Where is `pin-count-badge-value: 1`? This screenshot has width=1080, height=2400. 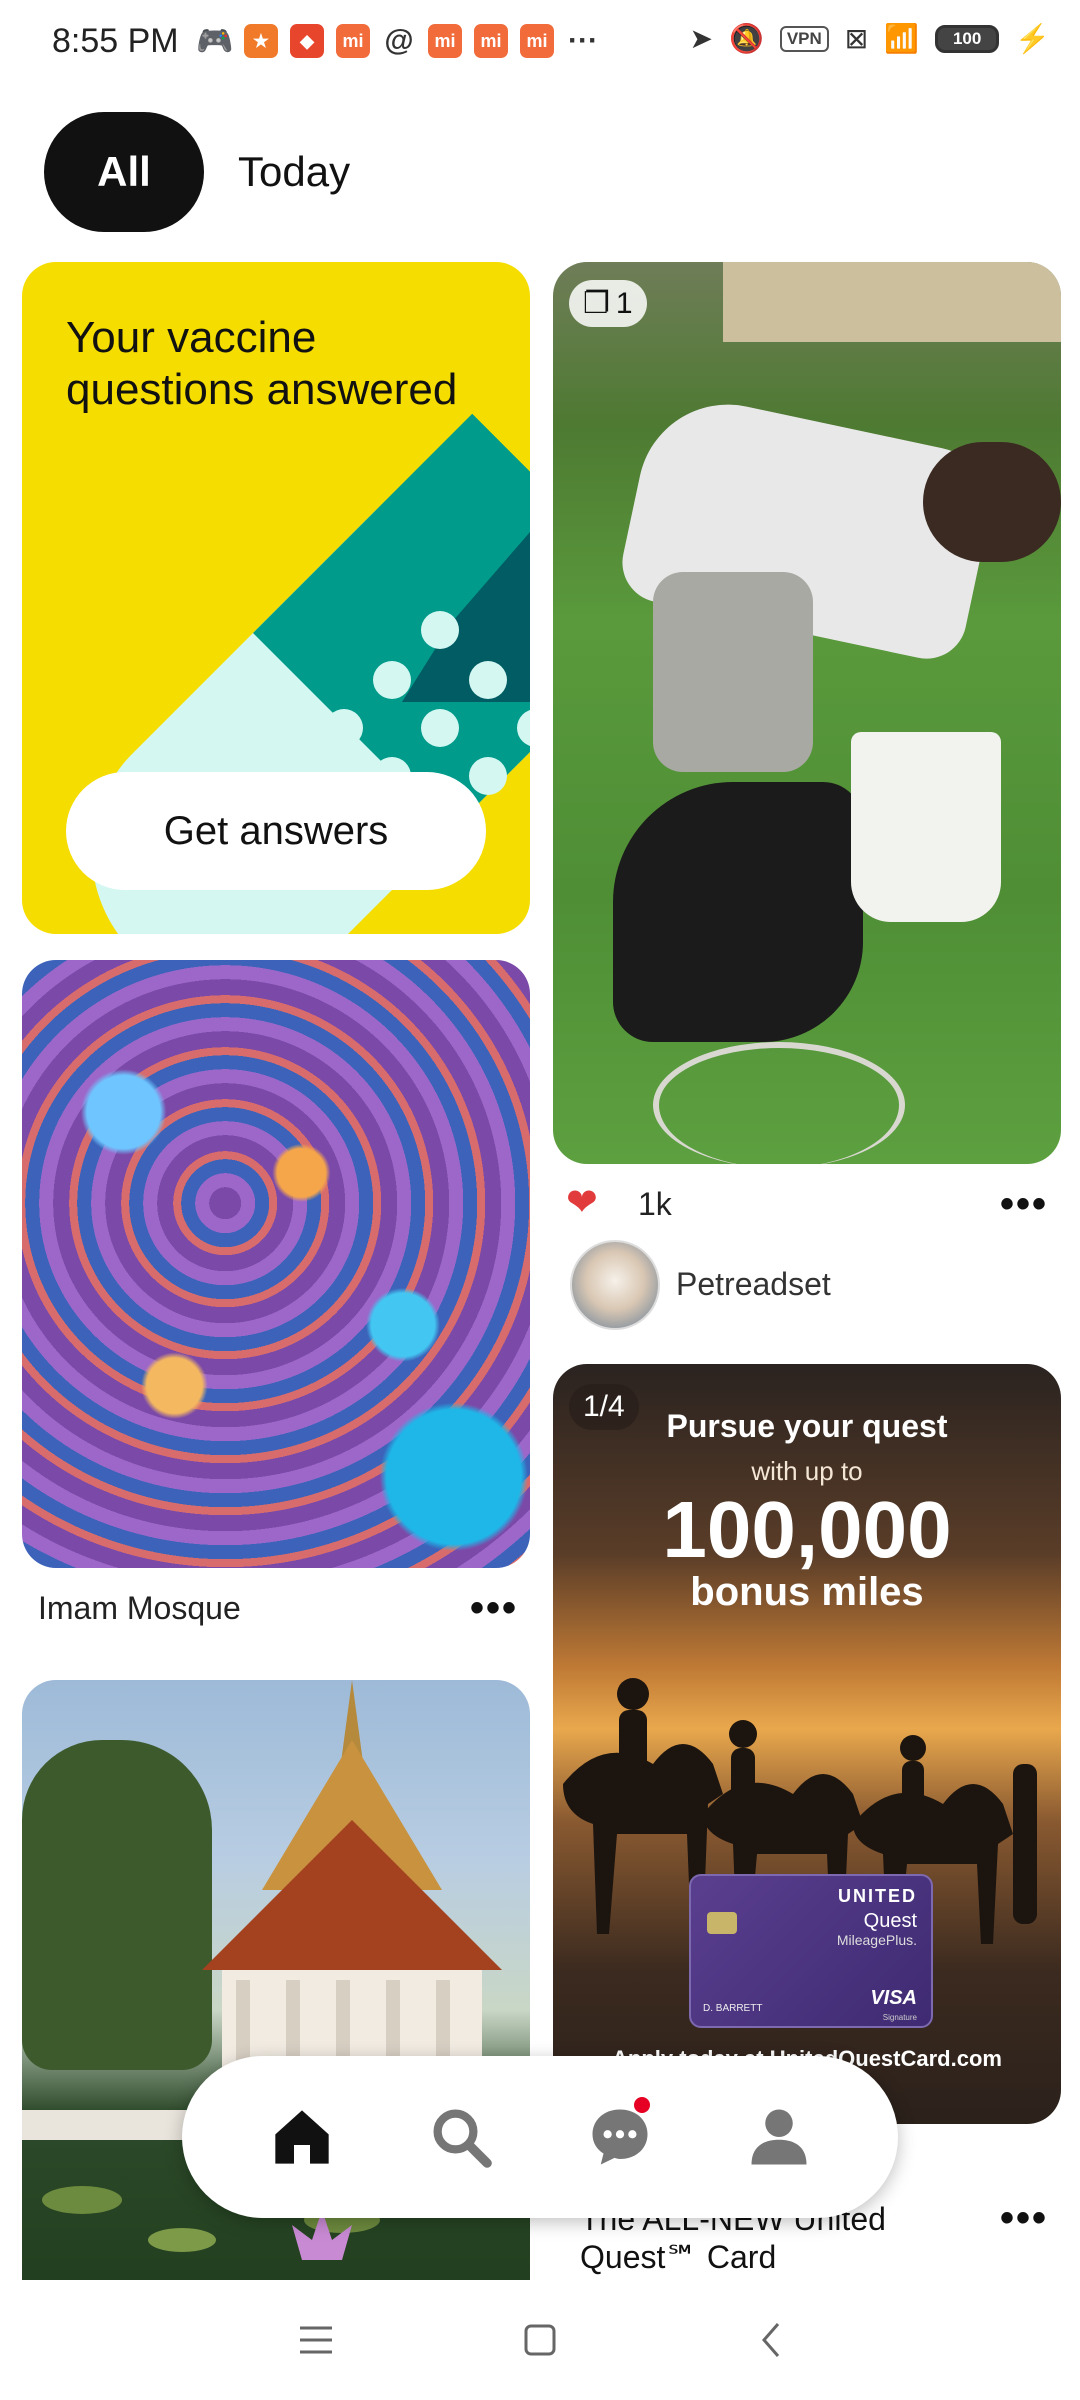
pin-count-badge-value: 1 is located at coordinates (624, 303).